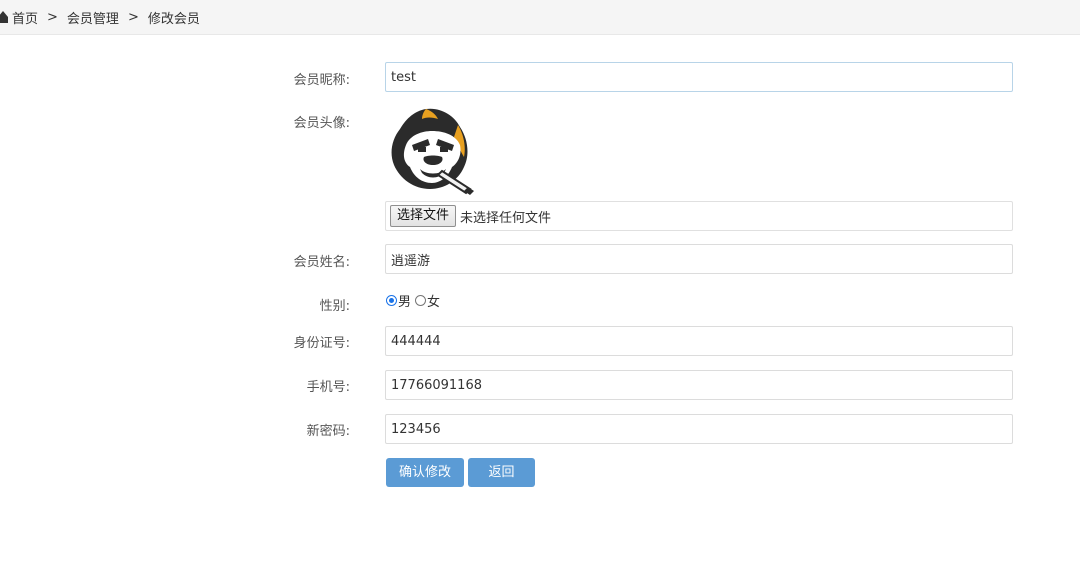 The height and width of the screenshot is (581, 1080). I want to click on confirm-edit-button: 确认修改, so click(425, 472).